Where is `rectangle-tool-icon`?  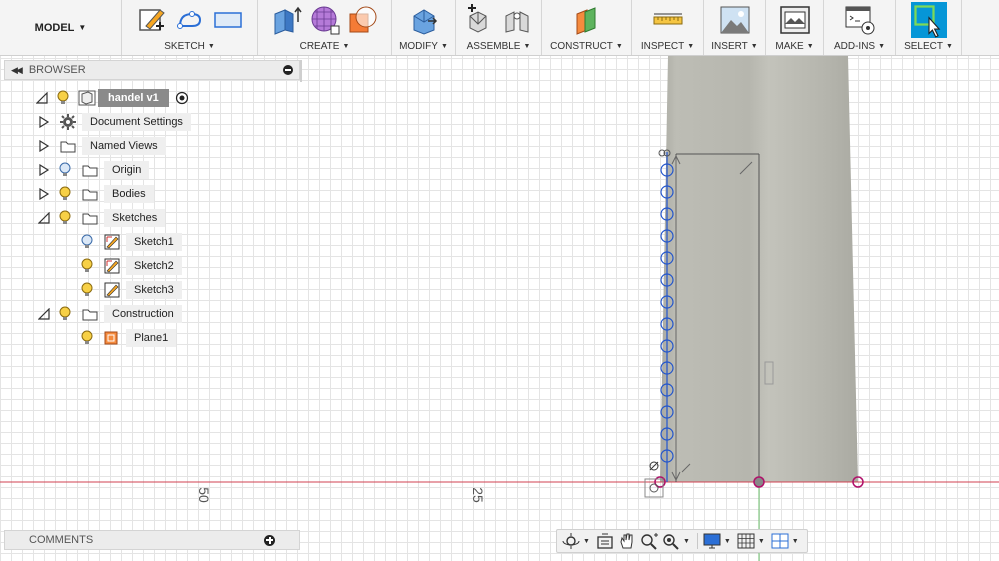
rectangle-tool-icon is located at coordinates (228, 20).